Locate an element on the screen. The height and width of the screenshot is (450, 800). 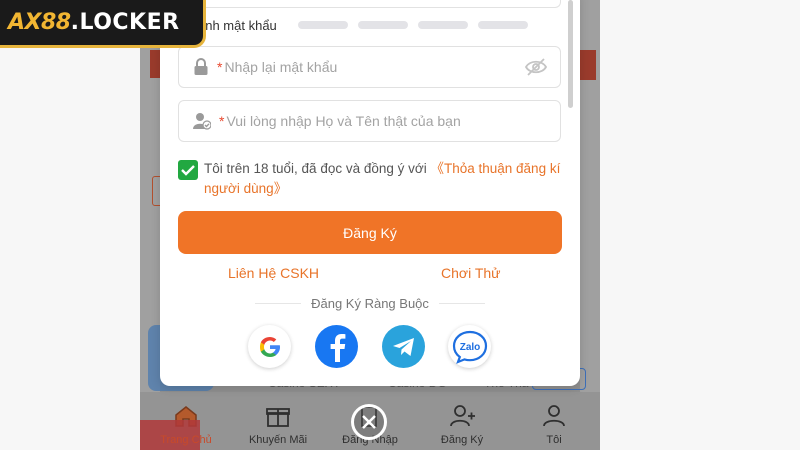
check-icon is located at coordinates (188, 170).